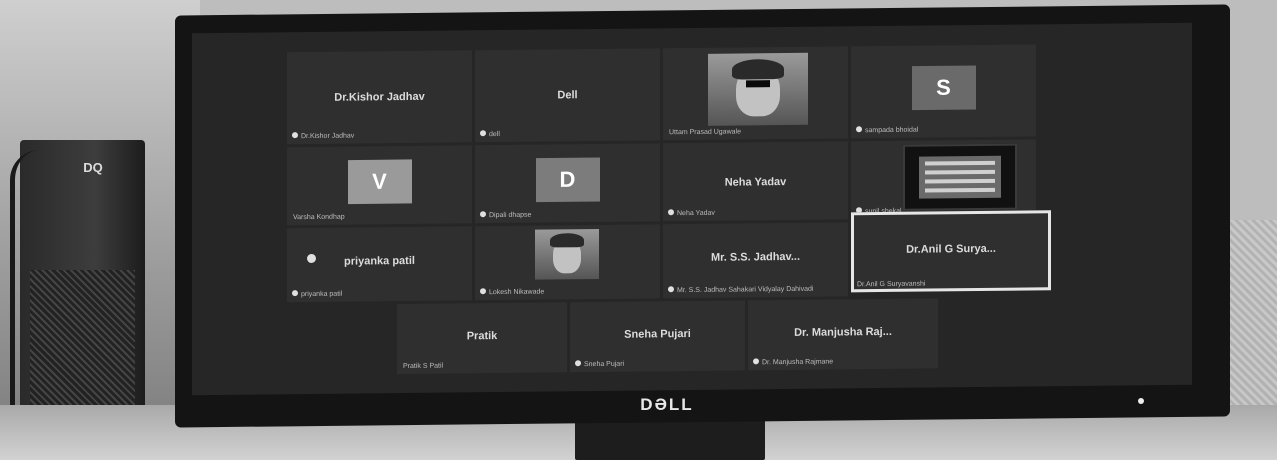 This screenshot has width=1277, height=460. I want to click on participant-name: Dell, so click(567, 95).